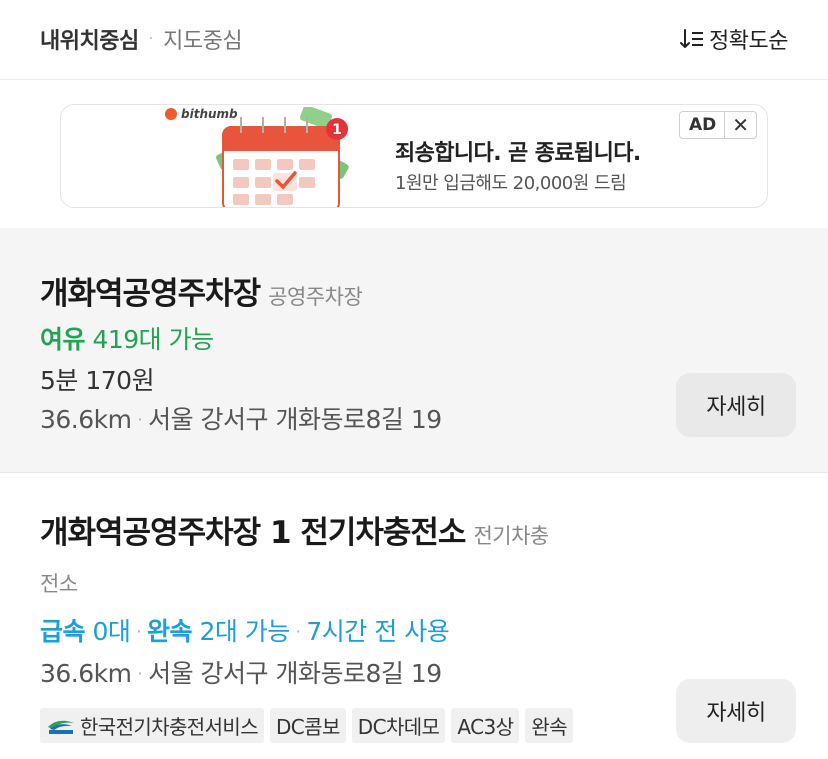  What do you see at coordinates (152, 725) in the screenshot?
I see `tag-provider: 한국전기차충전서비스` at bounding box center [152, 725].